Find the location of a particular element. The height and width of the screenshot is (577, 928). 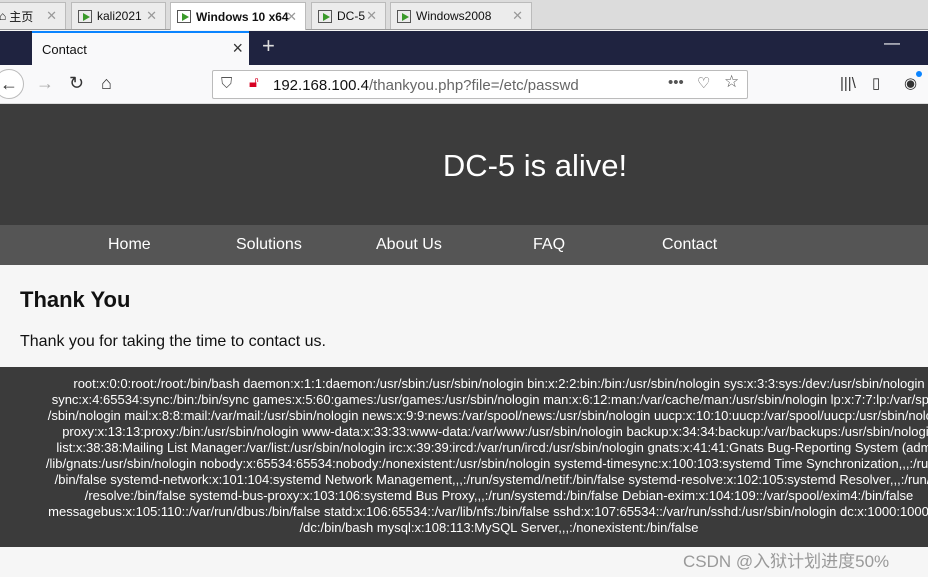

back-button: ← is located at coordinates (12, 84).